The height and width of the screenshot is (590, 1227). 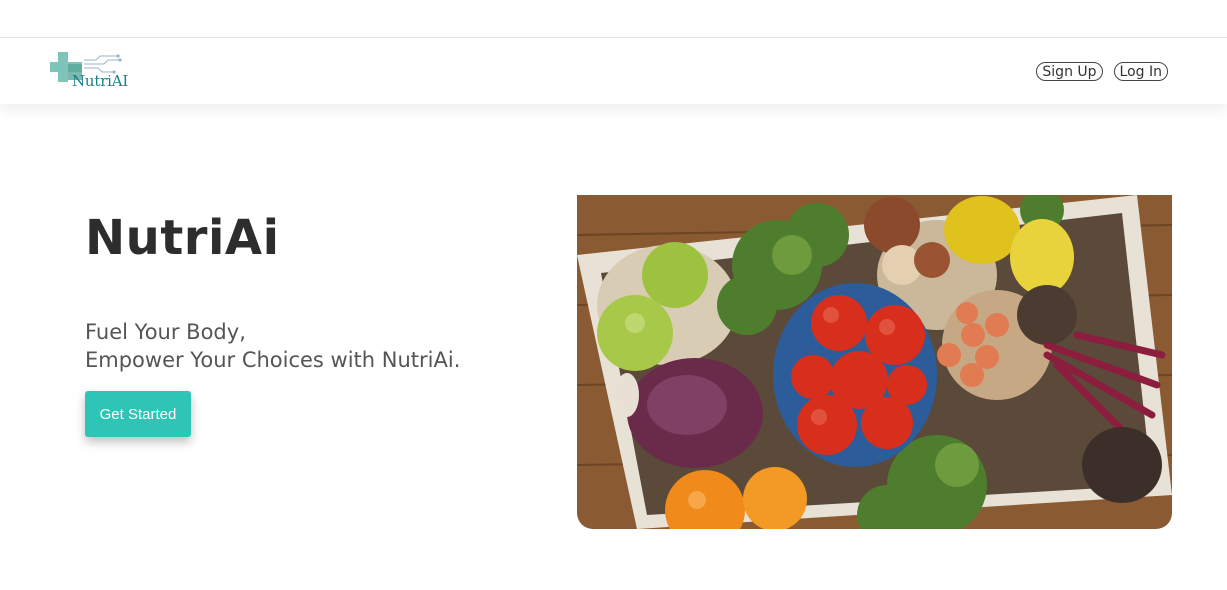 I want to click on log-in-button: Log In, so click(x=1140, y=71).